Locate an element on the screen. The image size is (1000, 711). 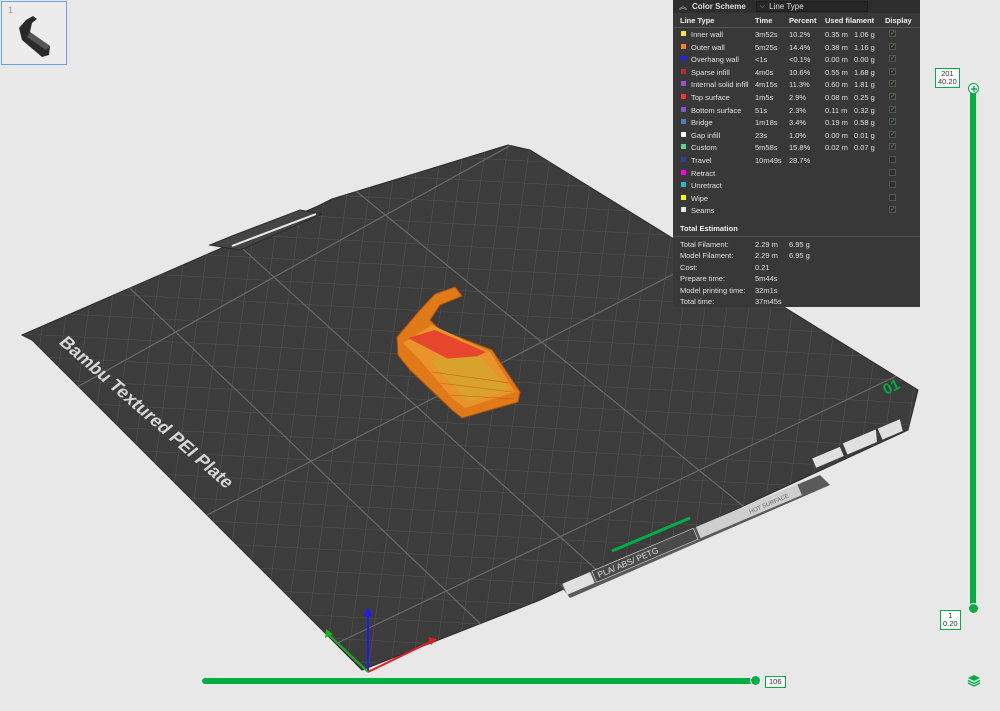
legend-row: Retract is located at coordinates (796, 173).